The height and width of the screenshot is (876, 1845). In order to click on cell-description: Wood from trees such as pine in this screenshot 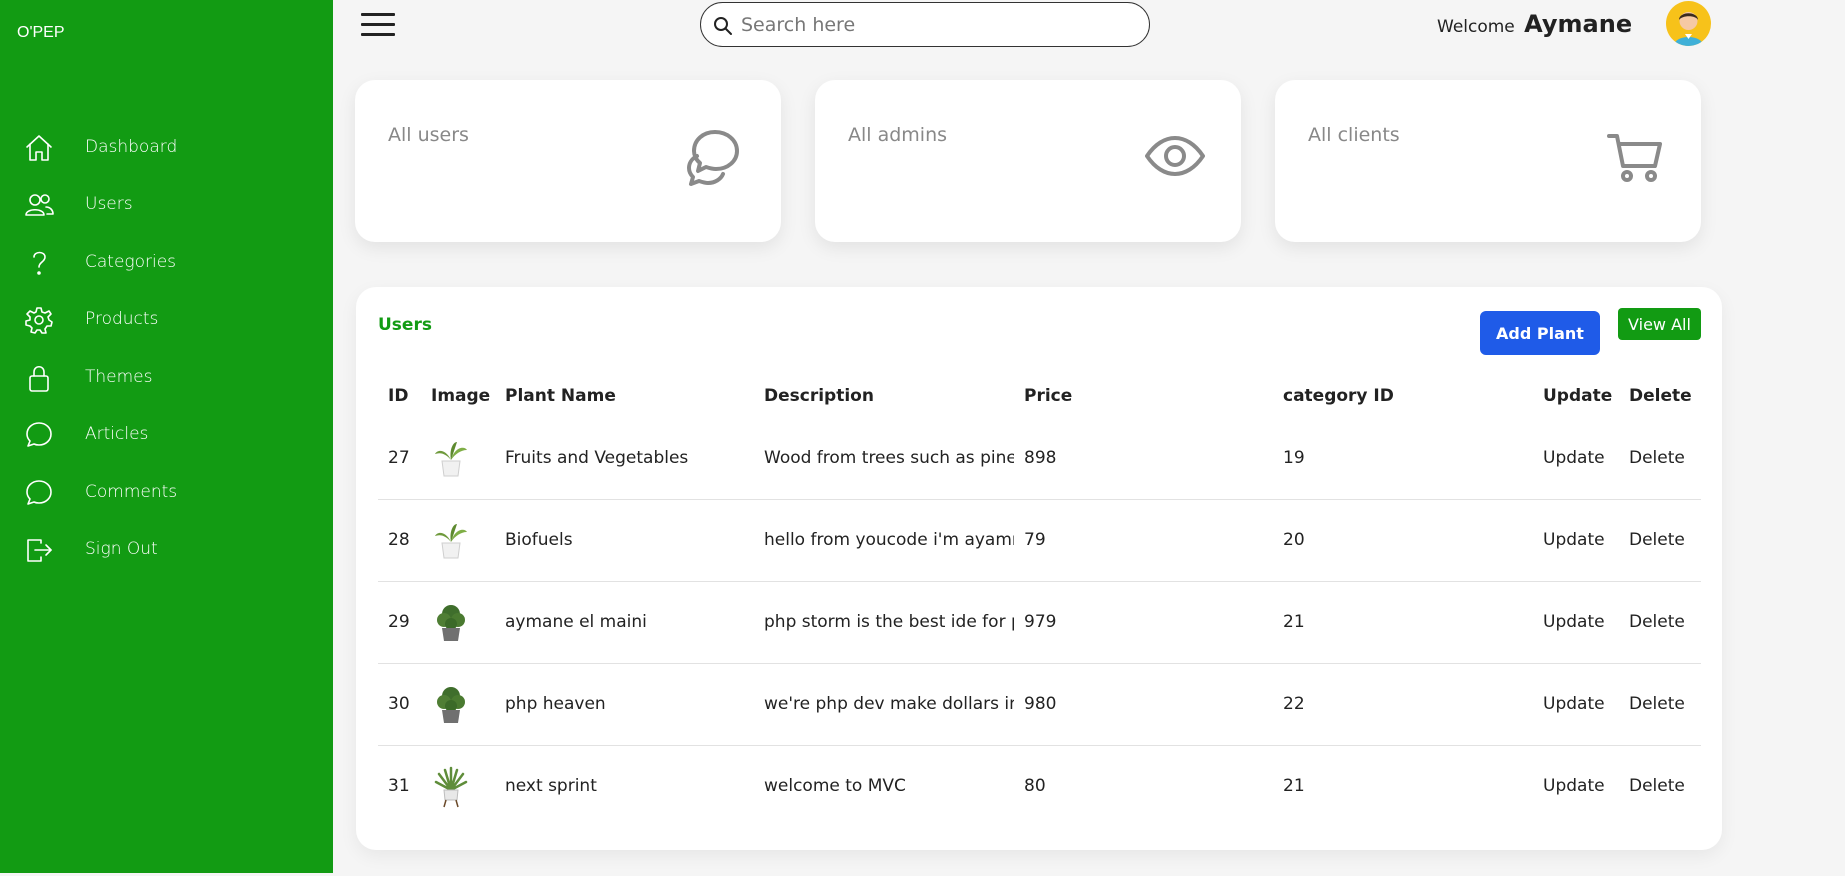, I will do `click(884, 458)`.